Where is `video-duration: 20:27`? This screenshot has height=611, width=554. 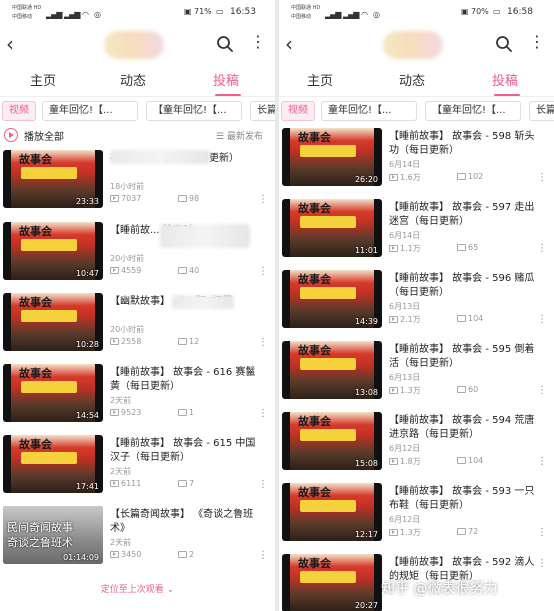 video-duration: 20:27 is located at coordinates (366, 605).